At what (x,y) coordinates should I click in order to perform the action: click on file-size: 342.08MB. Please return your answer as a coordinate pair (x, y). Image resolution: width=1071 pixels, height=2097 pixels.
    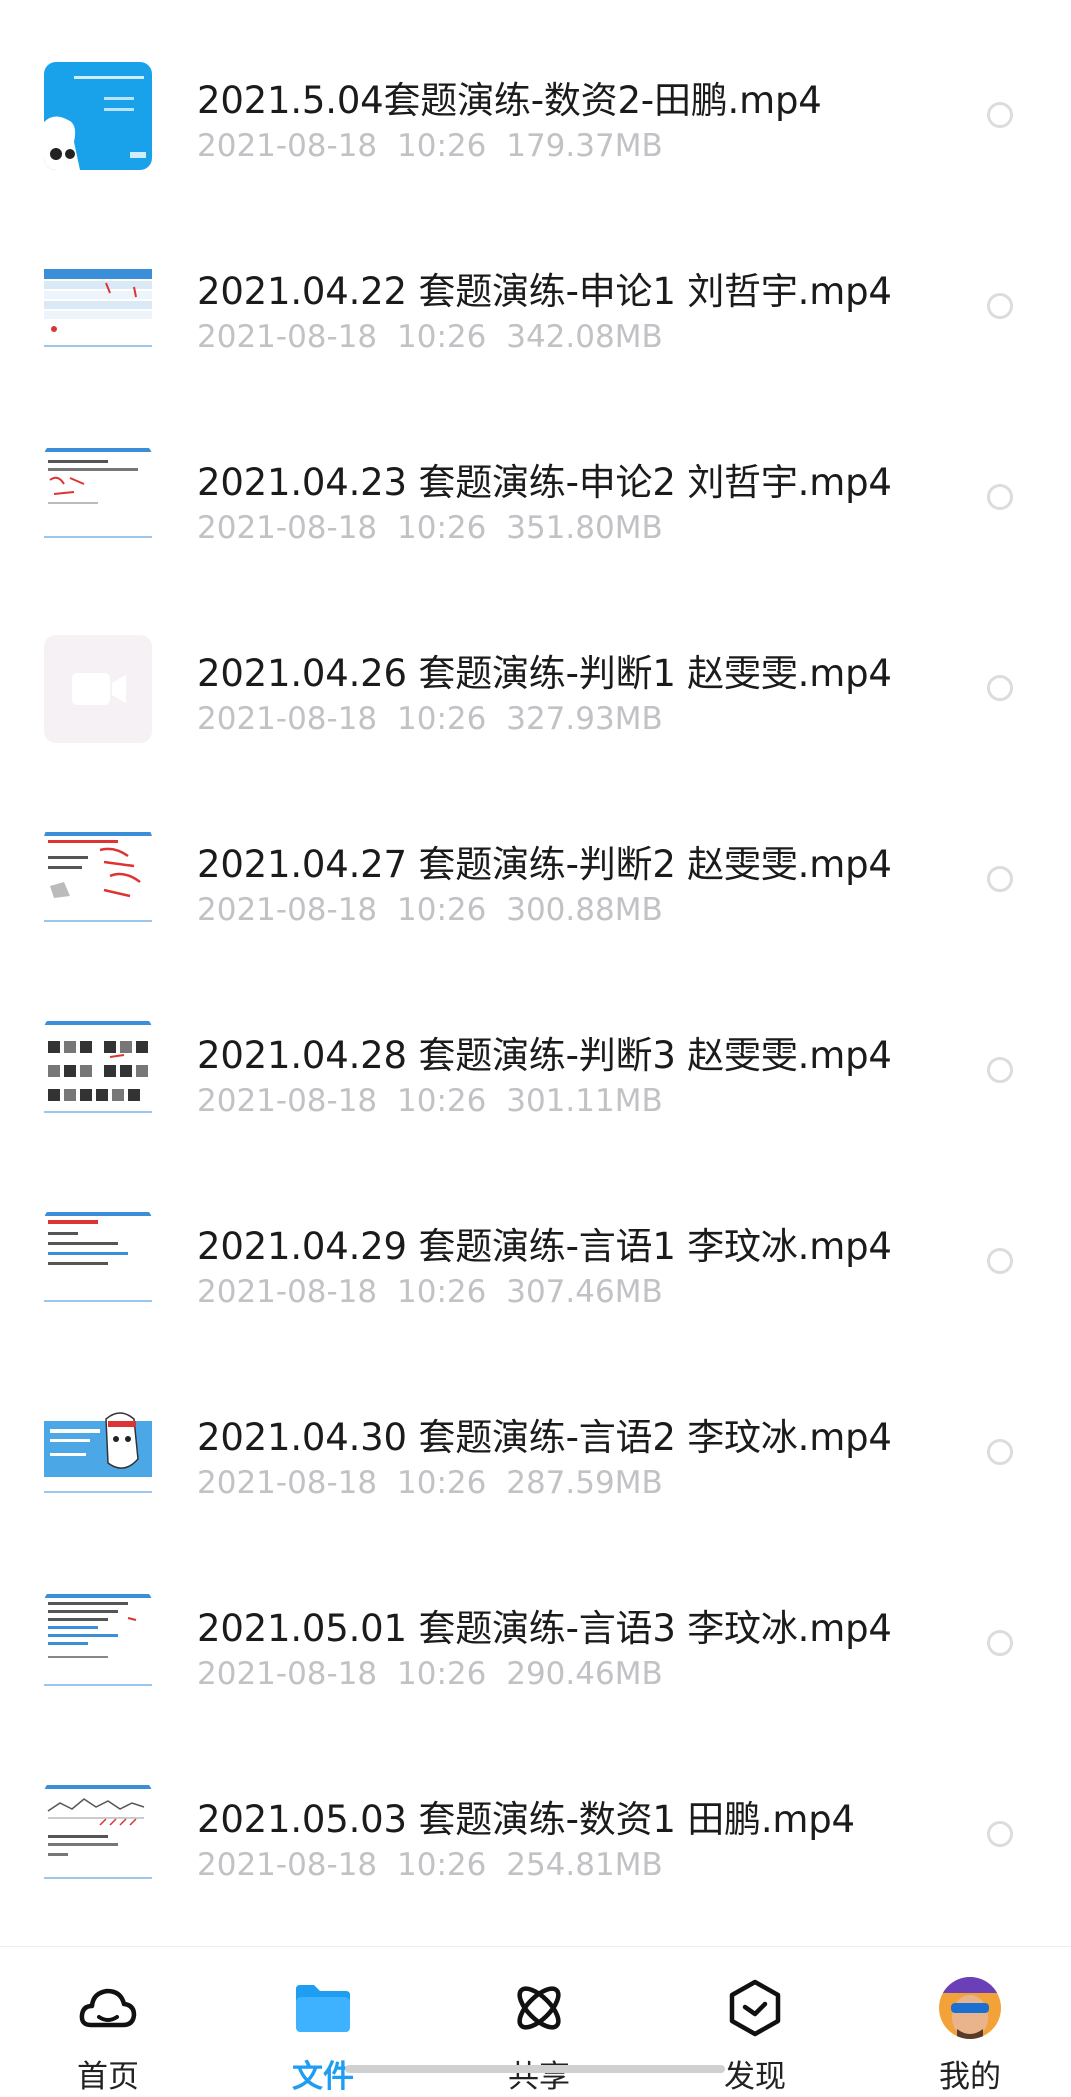
    Looking at the image, I should click on (584, 337).